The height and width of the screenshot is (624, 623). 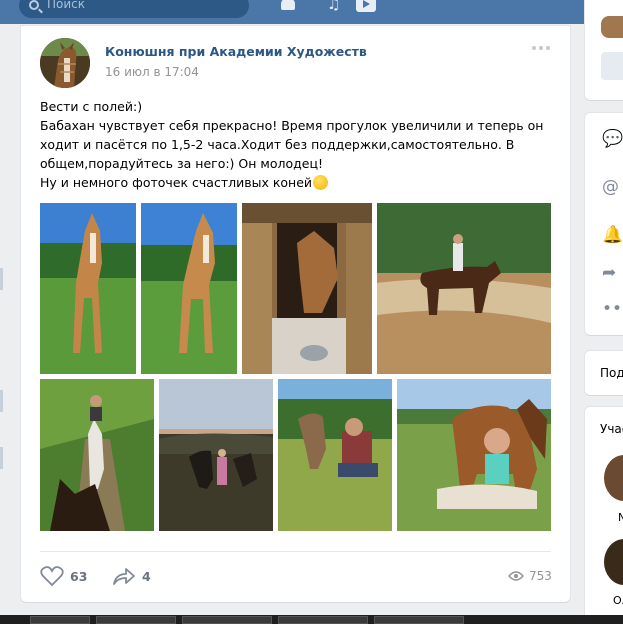 I want to click on at-sign-icon: @, so click(x=610, y=187).